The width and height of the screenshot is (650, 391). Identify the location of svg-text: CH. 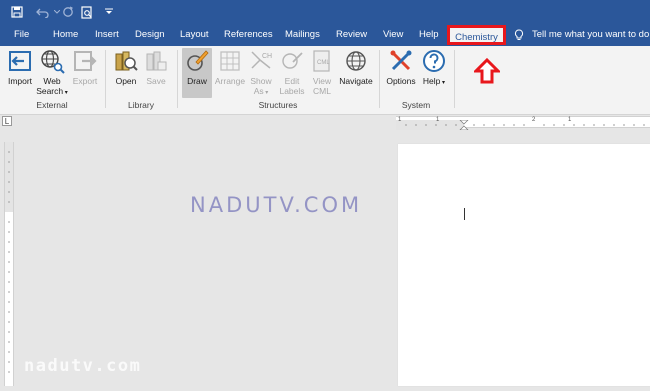
(267, 56).